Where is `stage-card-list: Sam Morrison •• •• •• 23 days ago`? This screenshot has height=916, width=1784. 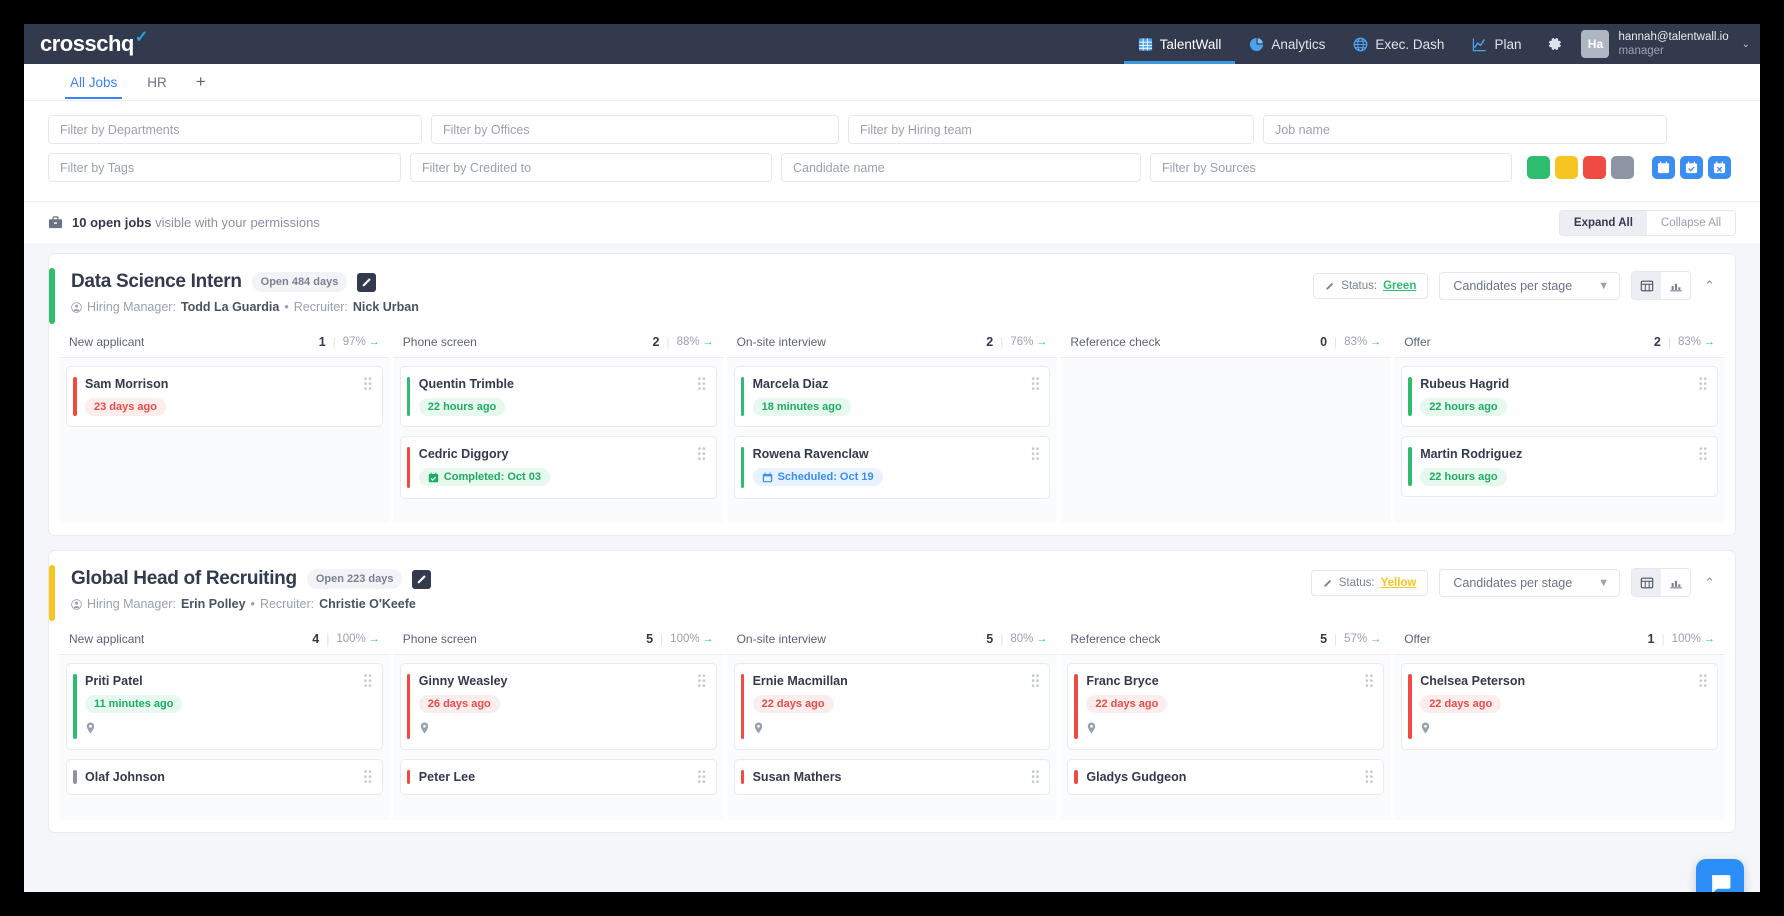
stage-card-list: Sam Morrison •• •• •• 23 days ago is located at coordinates (224, 440).